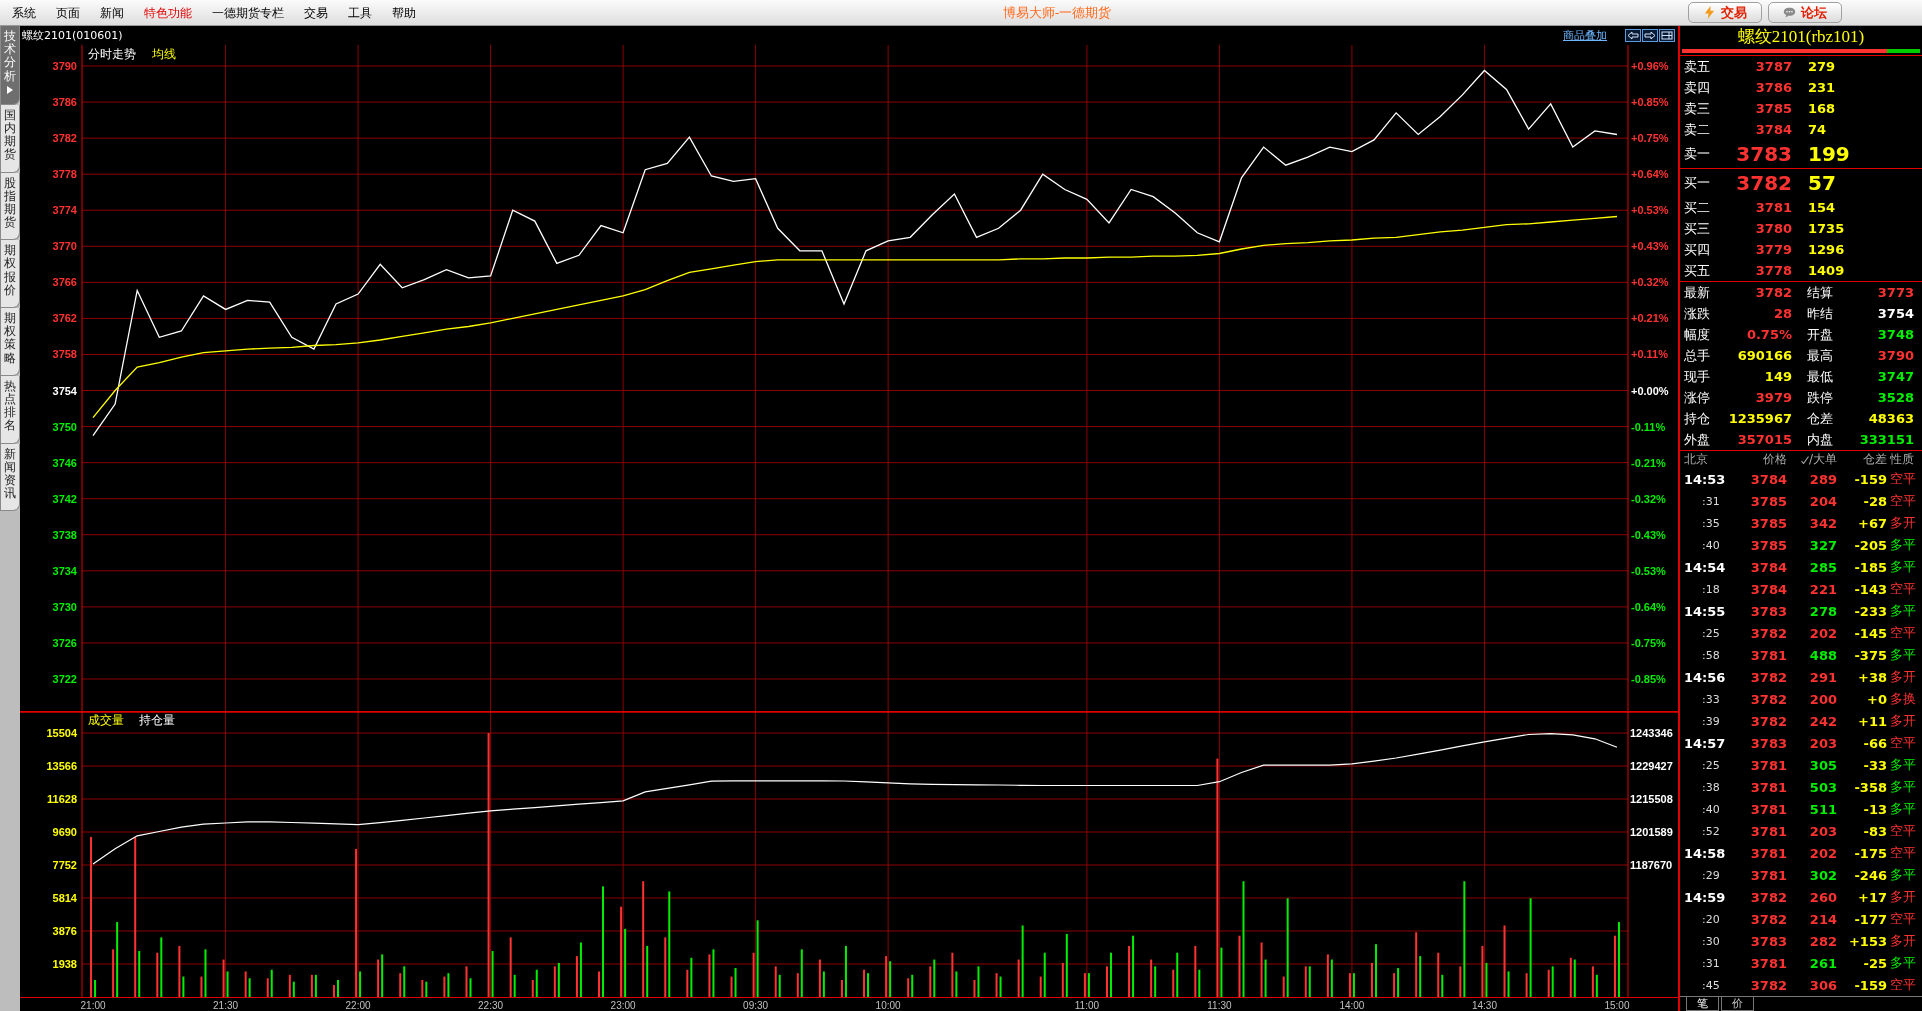 The height and width of the screenshot is (1011, 1922). What do you see at coordinates (164, 54) in the screenshot?
I see `legend-label: 均线` at bounding box center [164, 54].